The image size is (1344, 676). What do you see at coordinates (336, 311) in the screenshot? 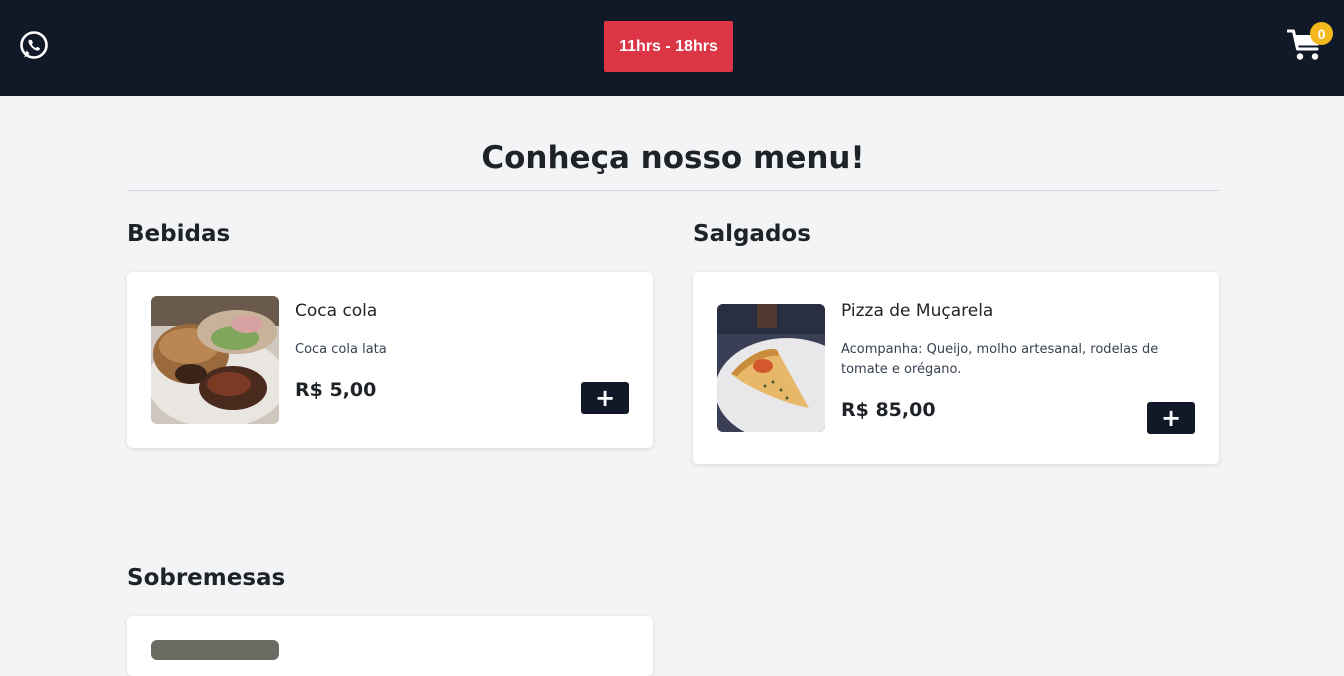
I see `item-name: Coca cola` at bounding box center [336, 311].